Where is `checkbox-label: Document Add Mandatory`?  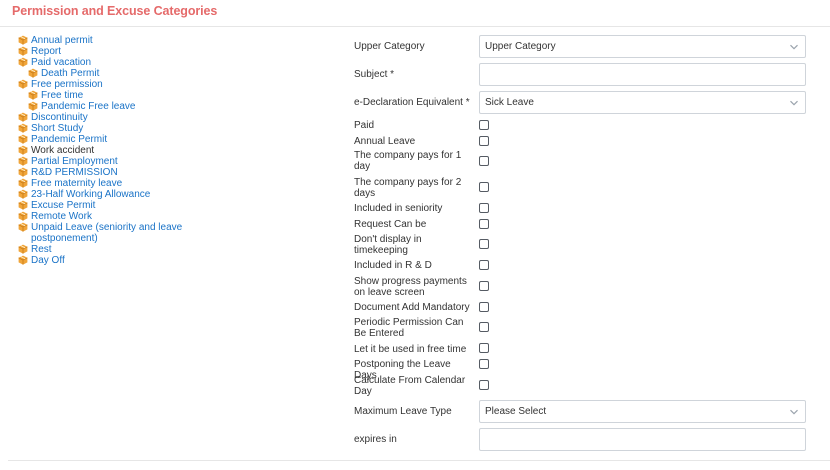
checkbox-label: Document Add Mandatory is located at coordinates (412, 307).